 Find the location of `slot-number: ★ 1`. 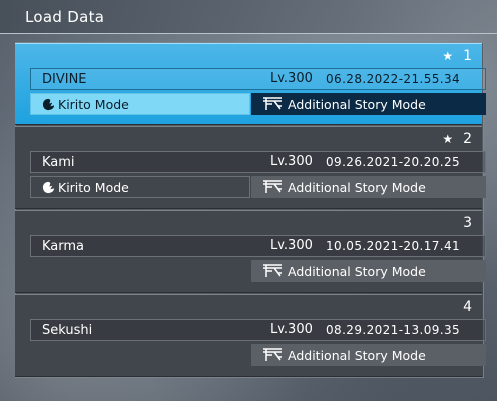

slot-number: ★ 1 is located at coordinates (457, 56).